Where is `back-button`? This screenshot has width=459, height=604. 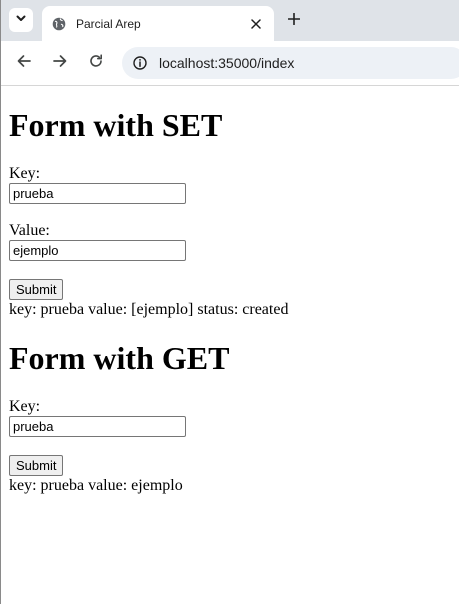
back-button is located at coordinates (24, 63).